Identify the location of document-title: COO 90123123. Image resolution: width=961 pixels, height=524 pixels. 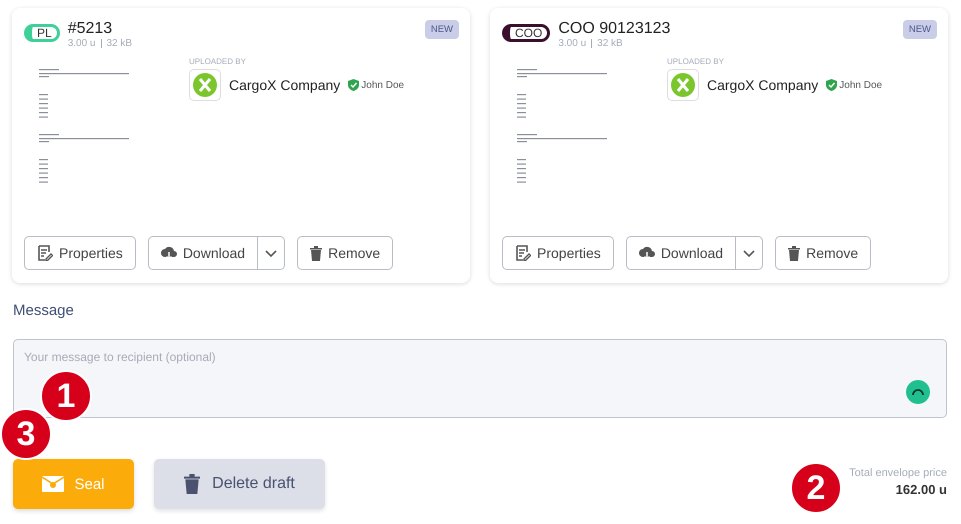
(614, 29).